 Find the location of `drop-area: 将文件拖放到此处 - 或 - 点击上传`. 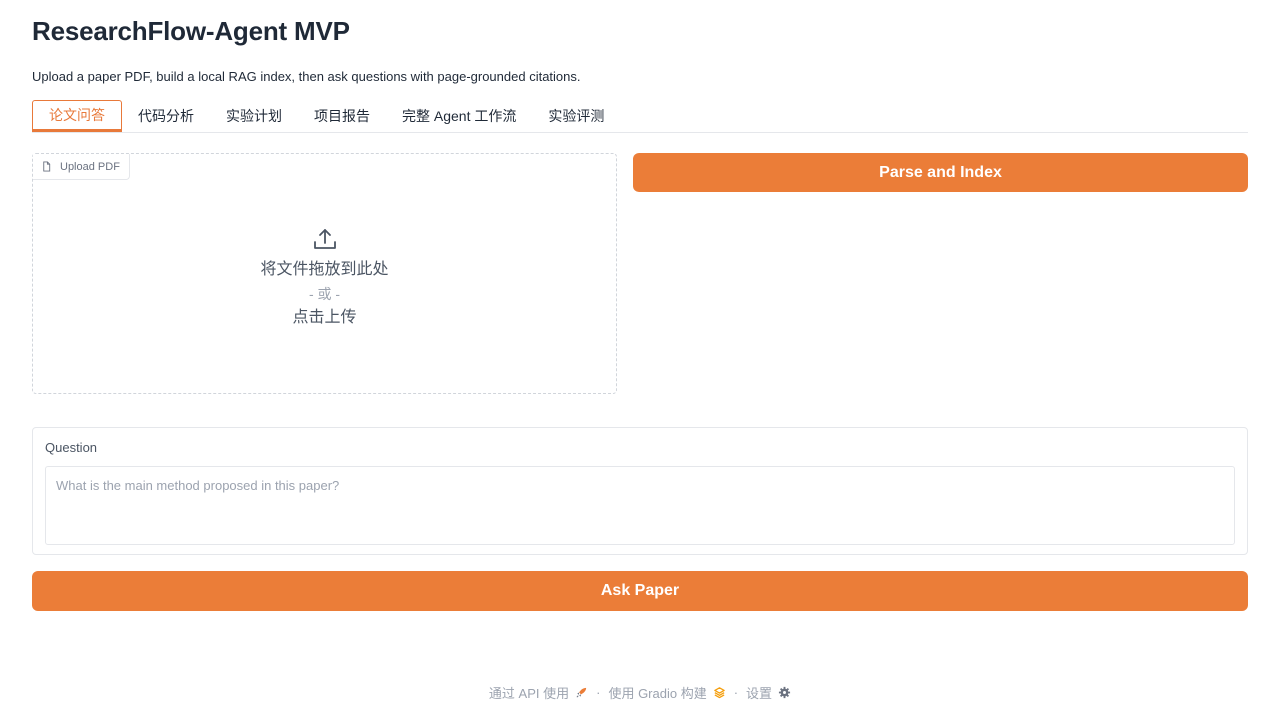

drop-area: 将文件拖放到此处 - 或 - 点击上传 is located at coordinates (324, 278).